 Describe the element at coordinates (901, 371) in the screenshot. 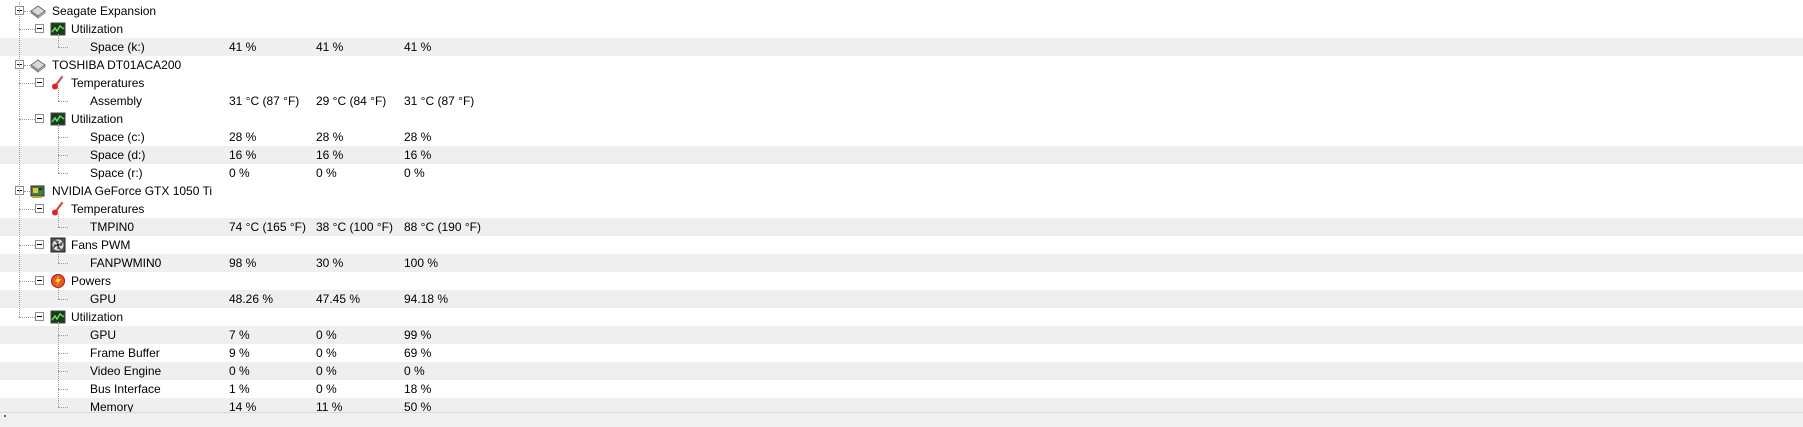

I see `tree-node-sensor: Video Engine 0 % 0 % 0 %` at that location.